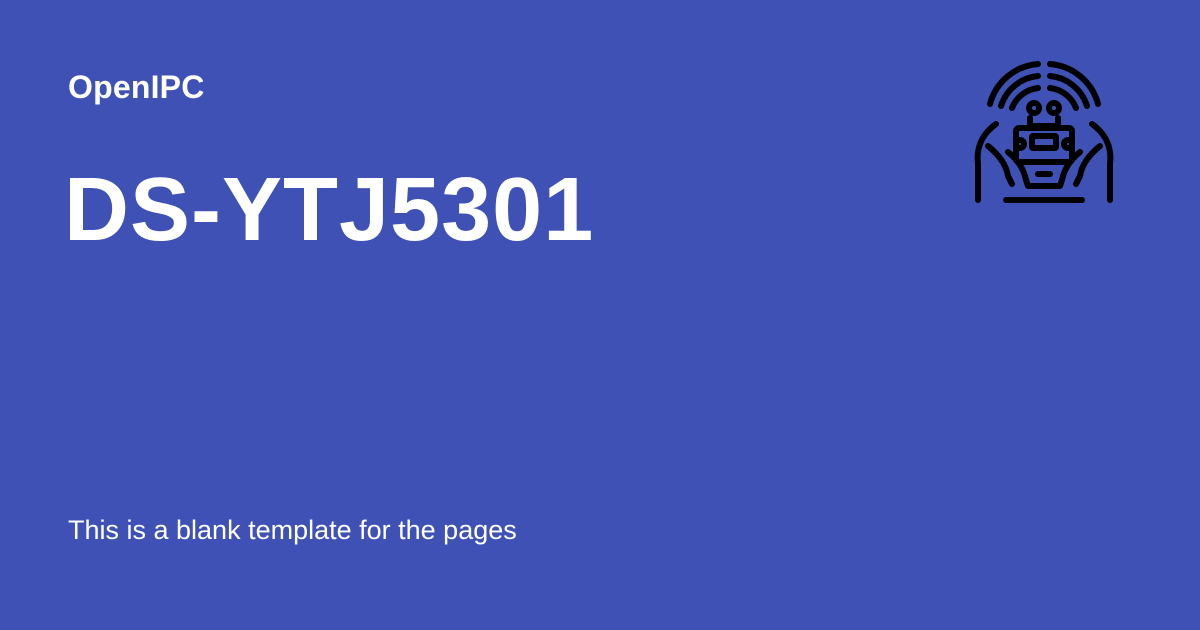 The width and height of the screenshot is (1200, 630). Describe the element at coordinates (329, 210) in the screenshot. I see `page-title: DS-YTJ5301` at that location.